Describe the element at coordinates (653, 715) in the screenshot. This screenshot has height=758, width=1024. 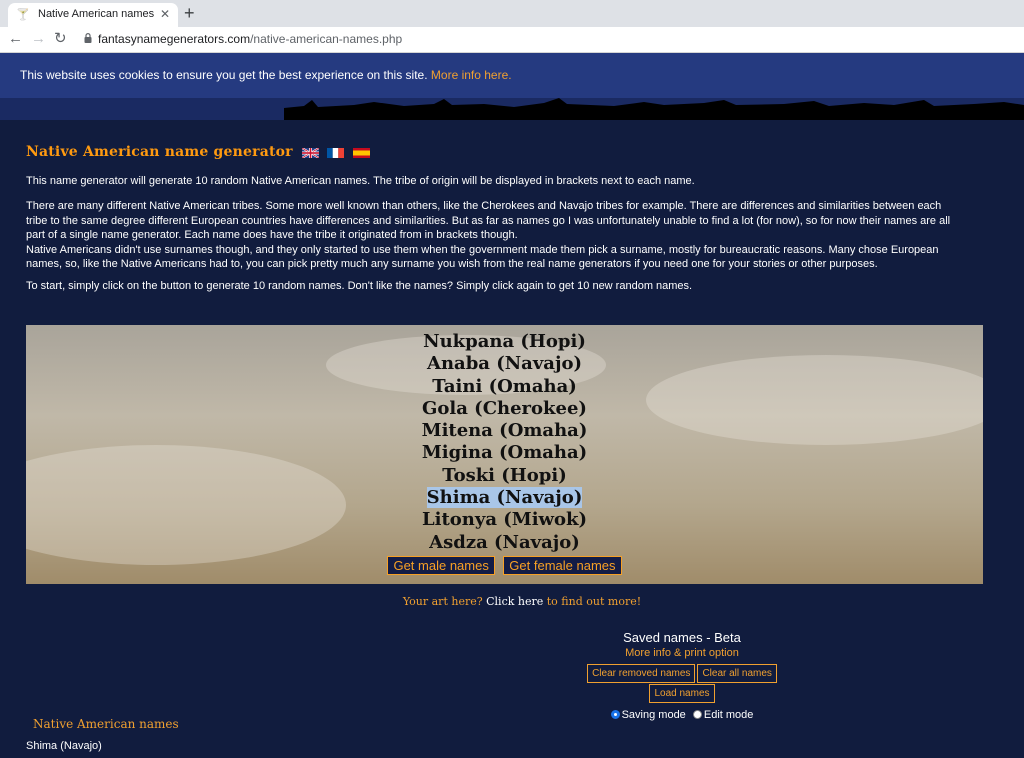
I see `saving-mode-label: Saving mode` at that location.